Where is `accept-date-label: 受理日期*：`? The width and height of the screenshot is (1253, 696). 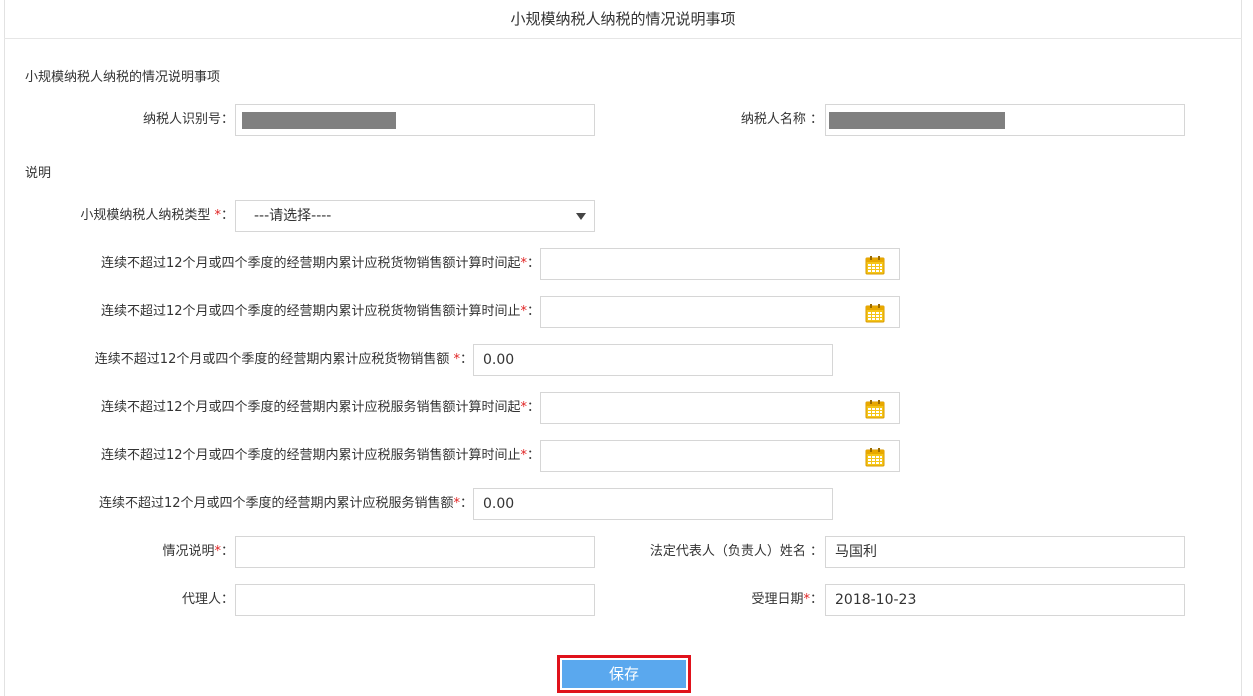 accept-date-label: 受理日期*： is located at coordinates (787, 599).